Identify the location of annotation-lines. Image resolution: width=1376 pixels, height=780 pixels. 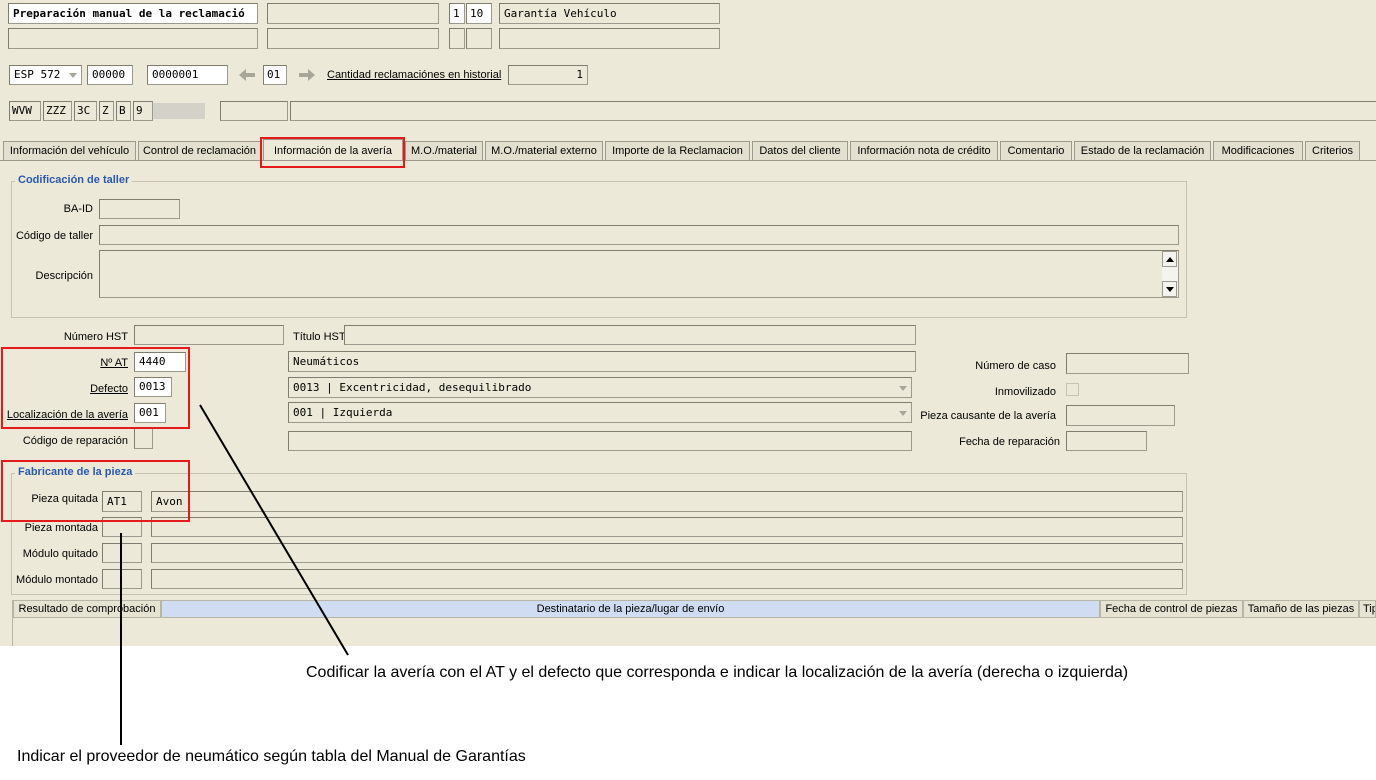
(234, 574).